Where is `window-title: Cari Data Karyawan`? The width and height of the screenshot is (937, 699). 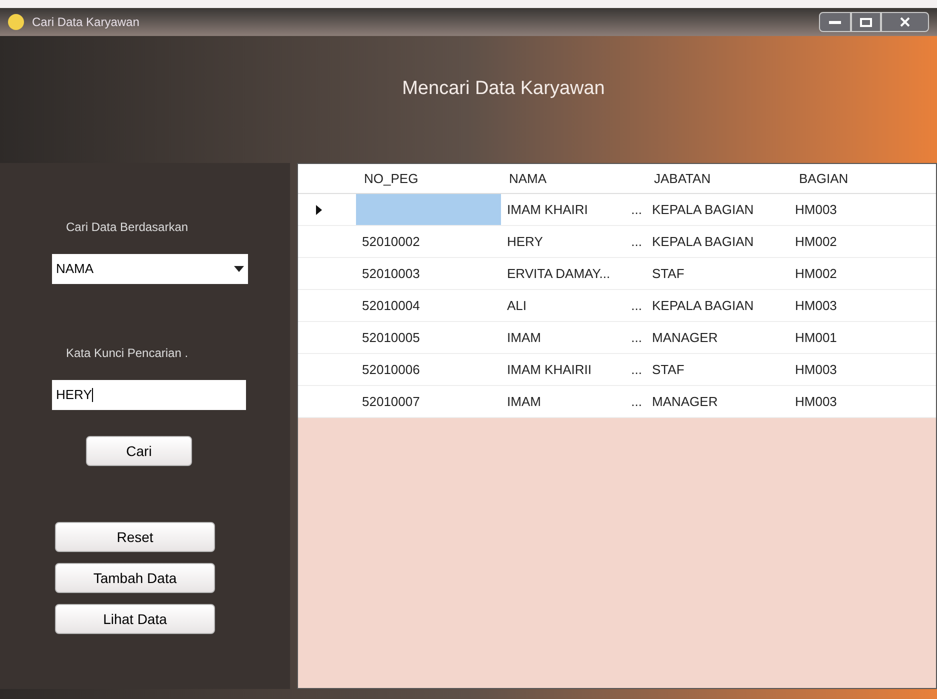 window-title: Cari Data Karyawan is located at coordinates (86, 22).